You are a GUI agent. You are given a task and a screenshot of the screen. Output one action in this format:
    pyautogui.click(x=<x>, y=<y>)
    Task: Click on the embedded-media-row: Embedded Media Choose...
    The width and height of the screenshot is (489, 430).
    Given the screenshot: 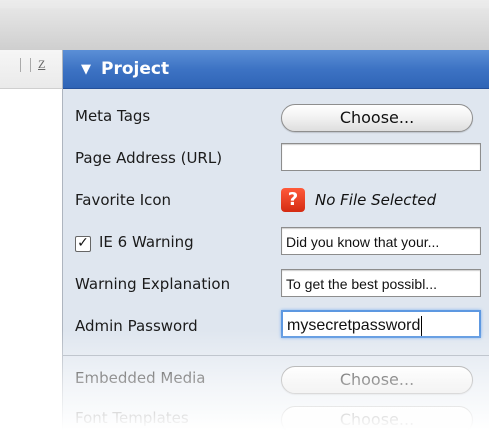 What is the action you would take?
    pyautogui.click(x=276, y=380)
    